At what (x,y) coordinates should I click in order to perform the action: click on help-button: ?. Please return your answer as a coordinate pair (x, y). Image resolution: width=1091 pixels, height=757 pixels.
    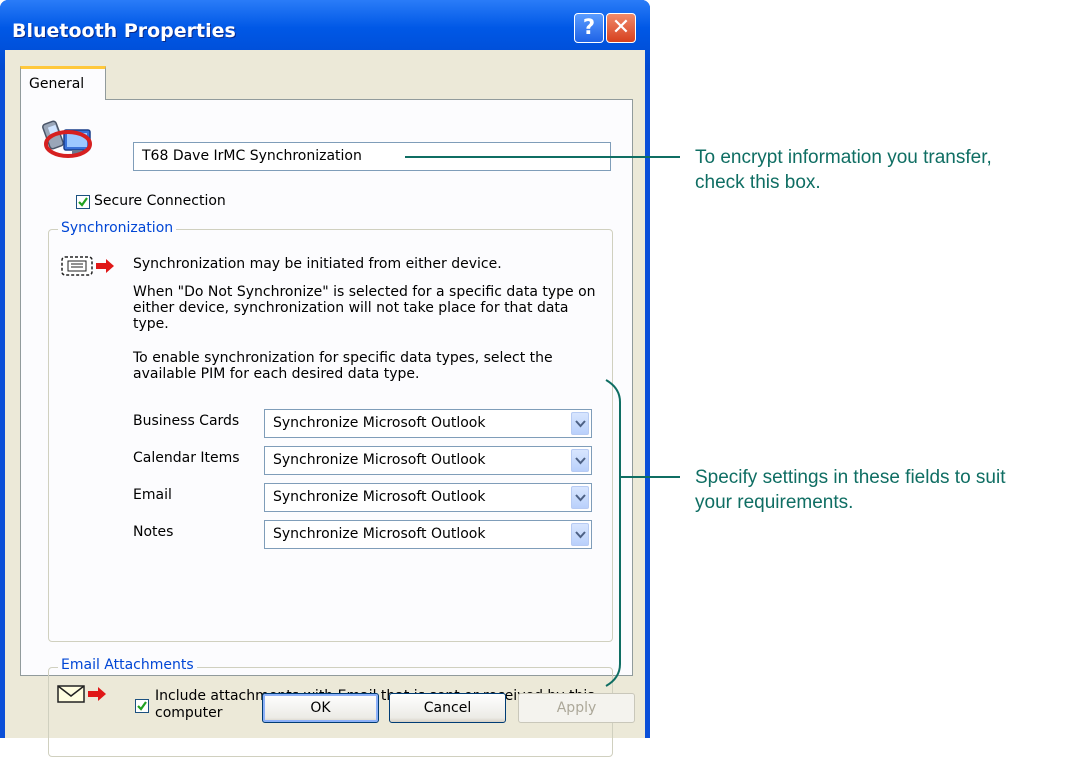
    Looking at the image, I should click on (589, 28).